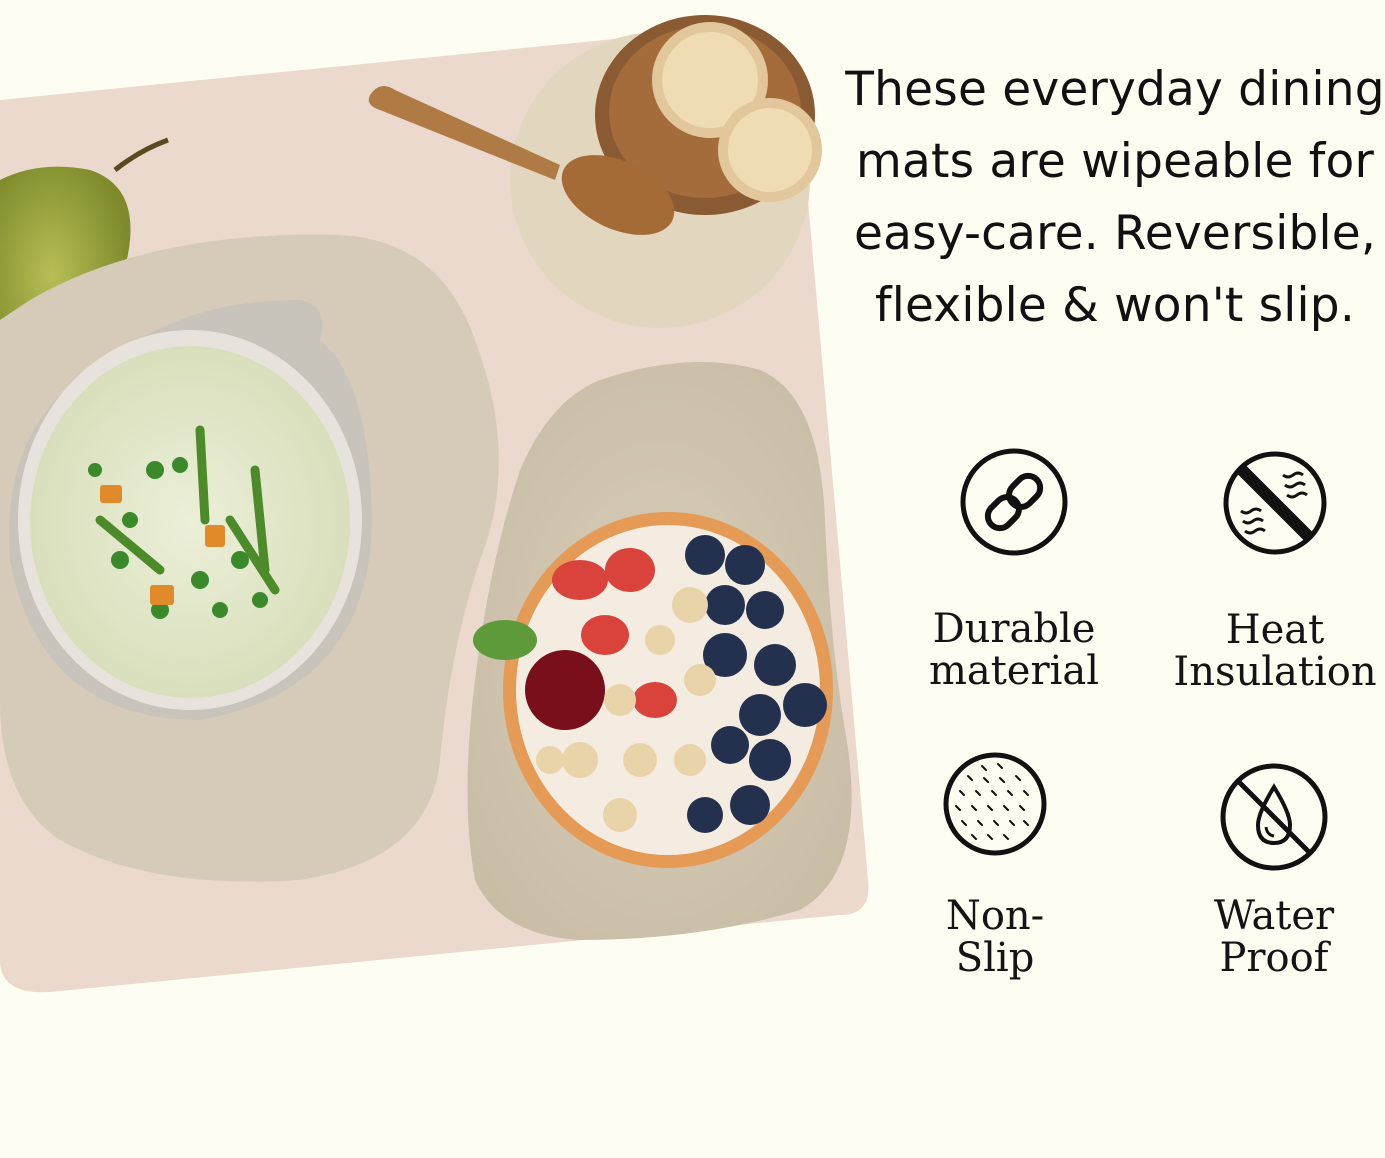  What do you see at coordinates (565, 690) in the screenshot?
I see `cherry` at bounding box center [565, 690].